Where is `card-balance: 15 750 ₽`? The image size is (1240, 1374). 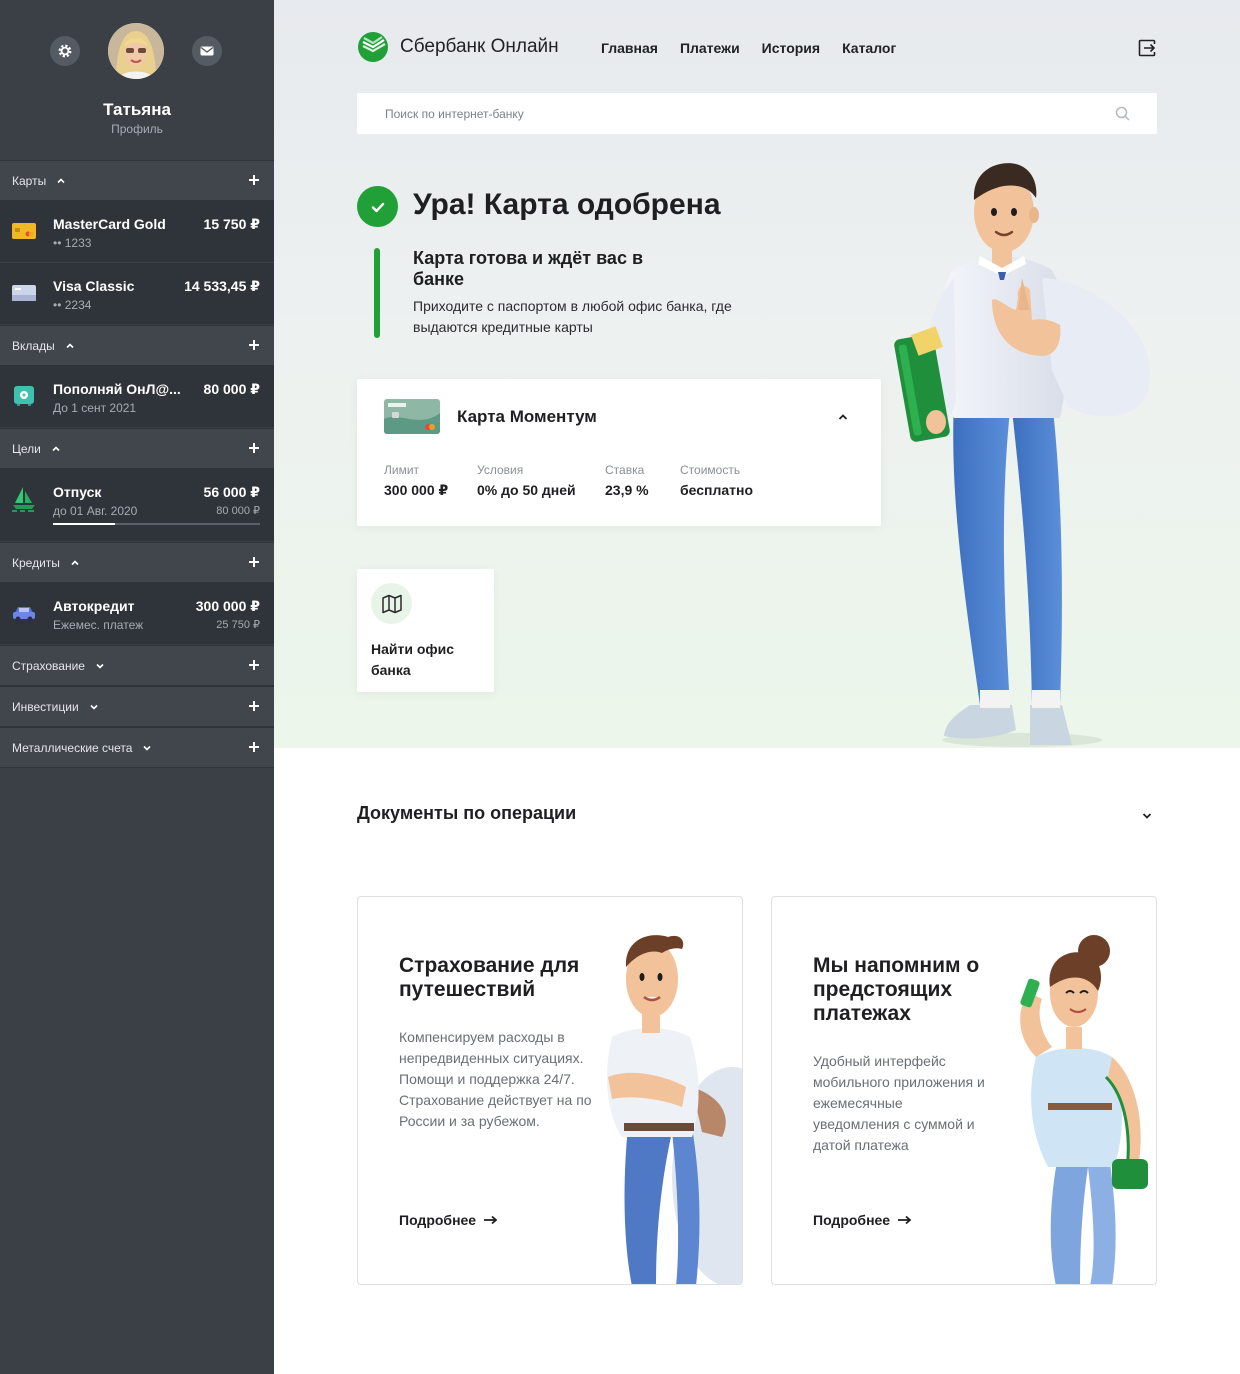 card-balance: 15 750 ₽ is located at coordinates (231, 224).